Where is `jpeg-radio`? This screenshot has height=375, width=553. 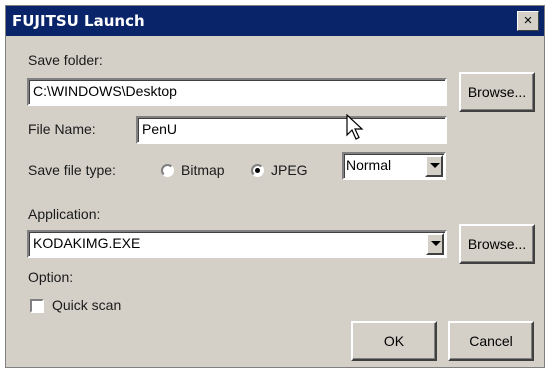 jpeg-radio is located at coordinates (257, 170).